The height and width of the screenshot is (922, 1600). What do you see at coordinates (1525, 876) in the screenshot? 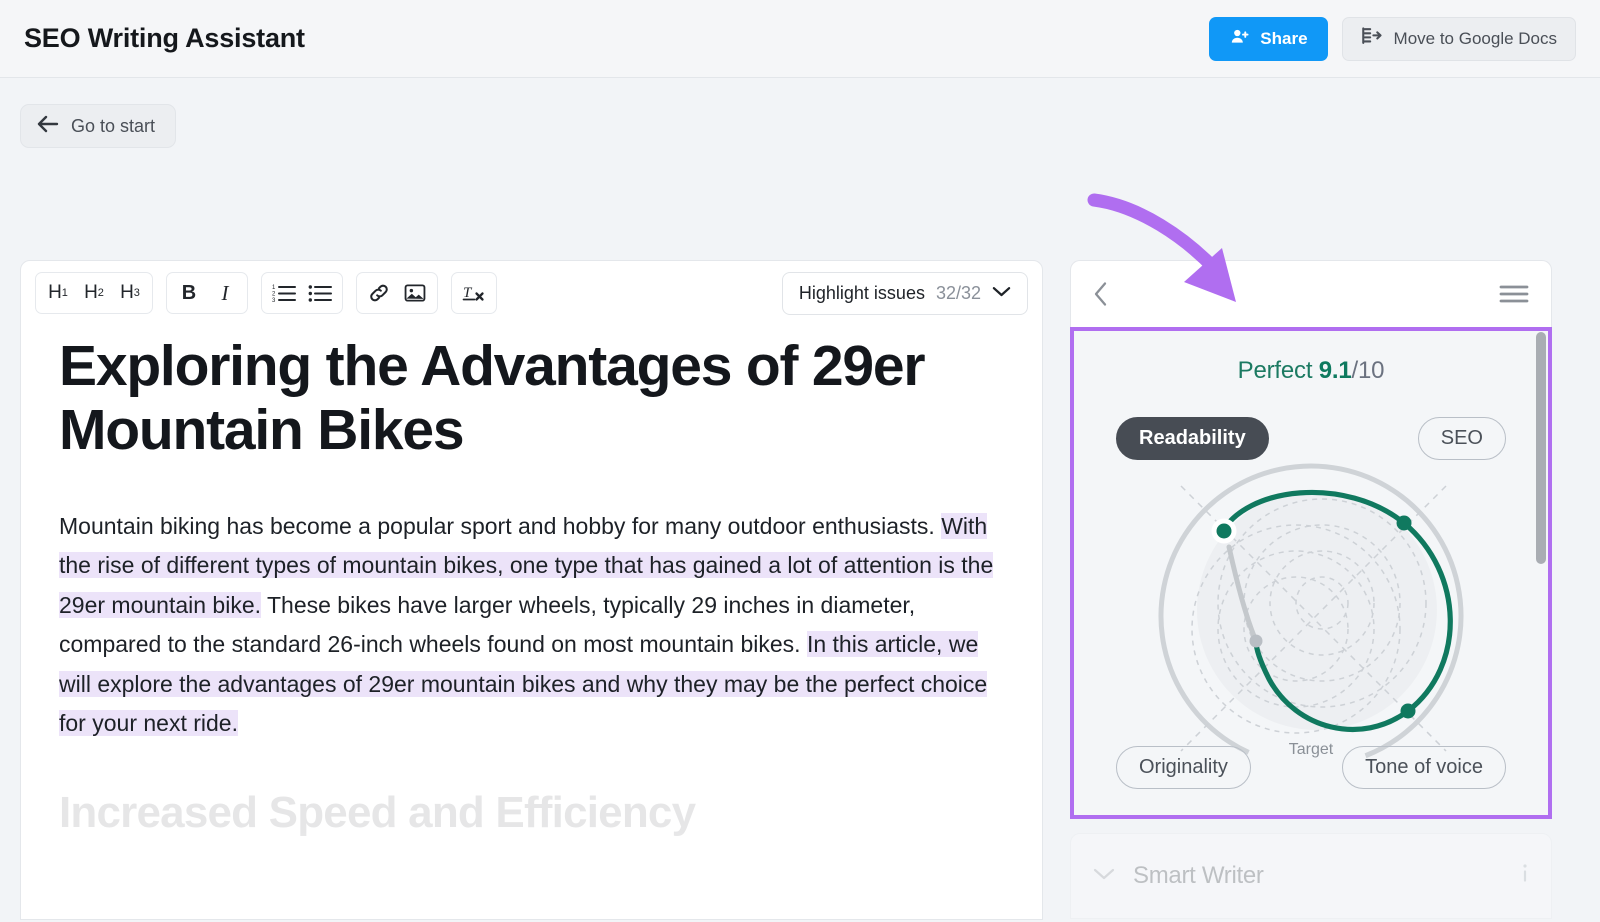
I see `info-icon` at bounding box center [1525, 876].